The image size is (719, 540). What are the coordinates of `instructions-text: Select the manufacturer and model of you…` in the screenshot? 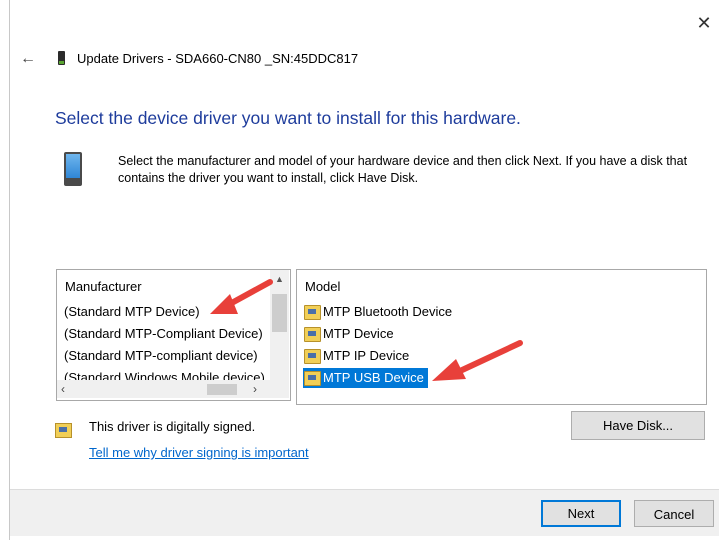 It's located at (403, 169).